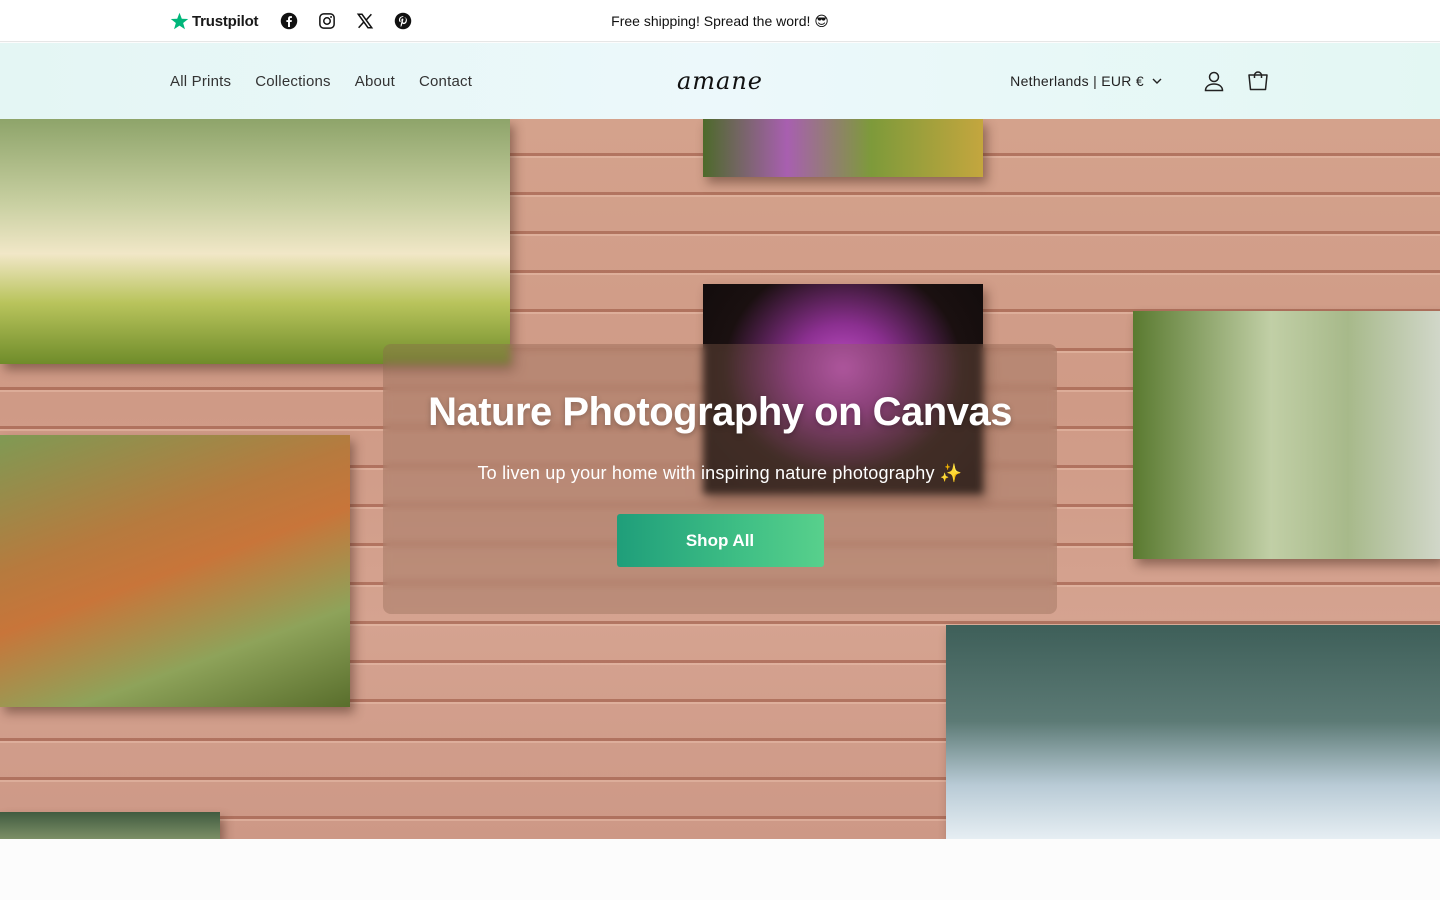  What do you see at coordinates (445, 81) in the screenshot?
I see `nav-contact: Contact` at bounding box center [445, 81].